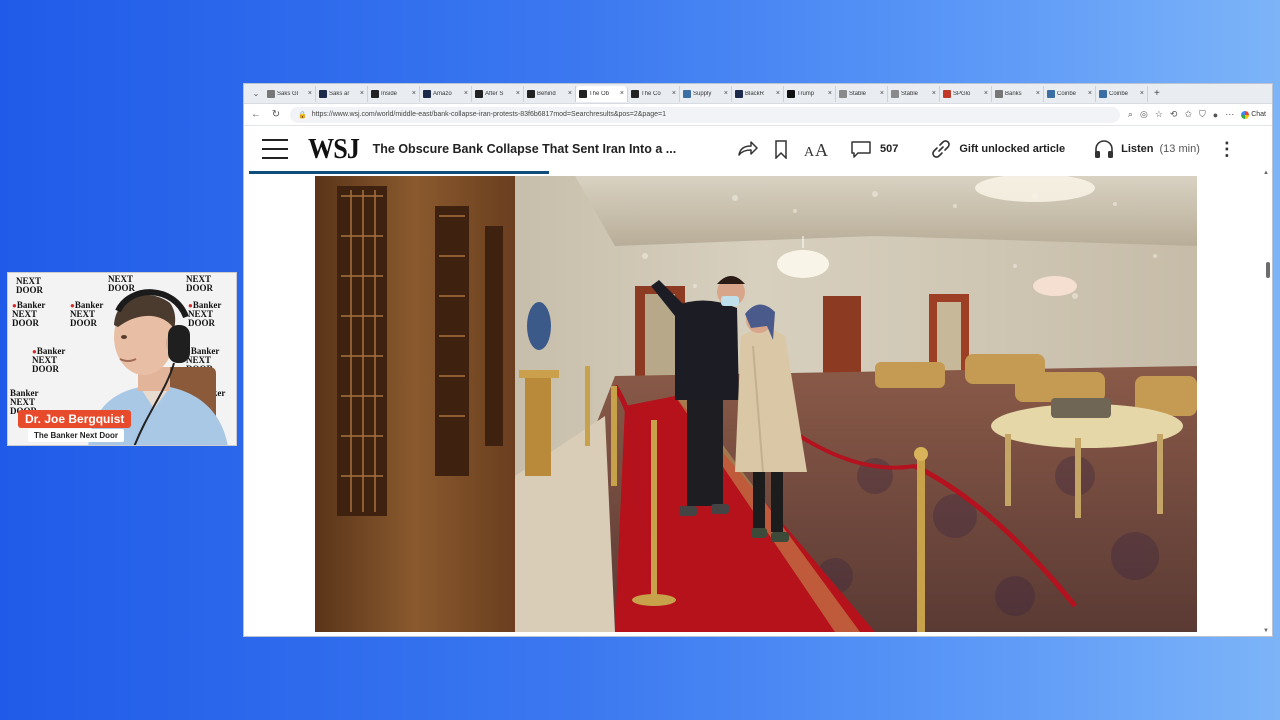 The width and height of the screenshot is (1280, 720). I want to click on page-scrollbar: ▲ ▼, so click(1266, 402).